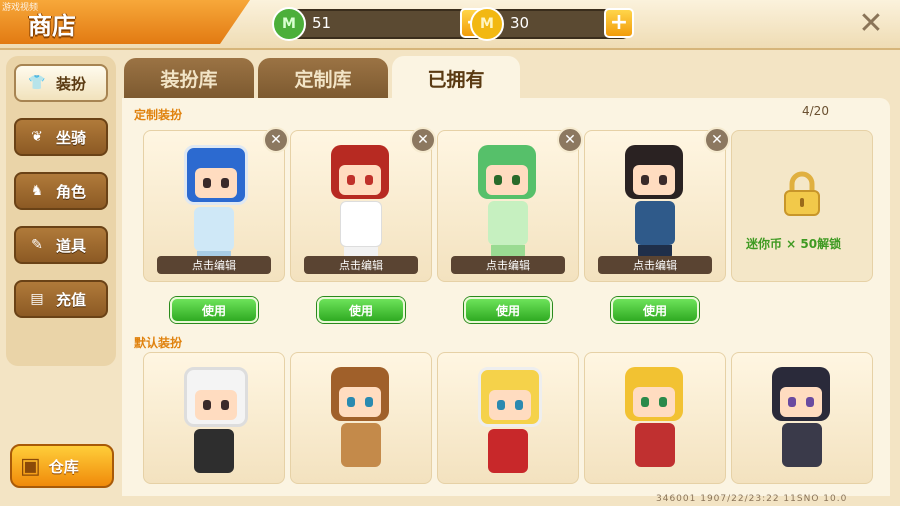  Describe the element at coordinates (71, 245) in the screenshot. I see `sidebar-item-label: 道具` at that location.